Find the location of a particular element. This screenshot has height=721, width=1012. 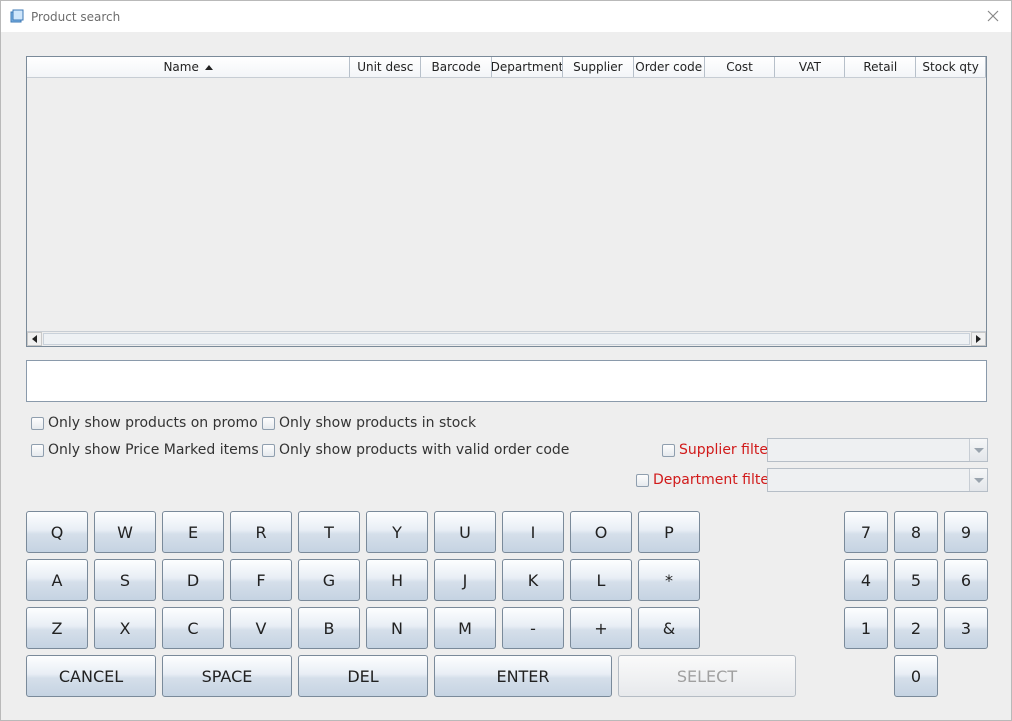

supplier-filter-checkbox: Supplier filter is located at coordinates (718, 450).